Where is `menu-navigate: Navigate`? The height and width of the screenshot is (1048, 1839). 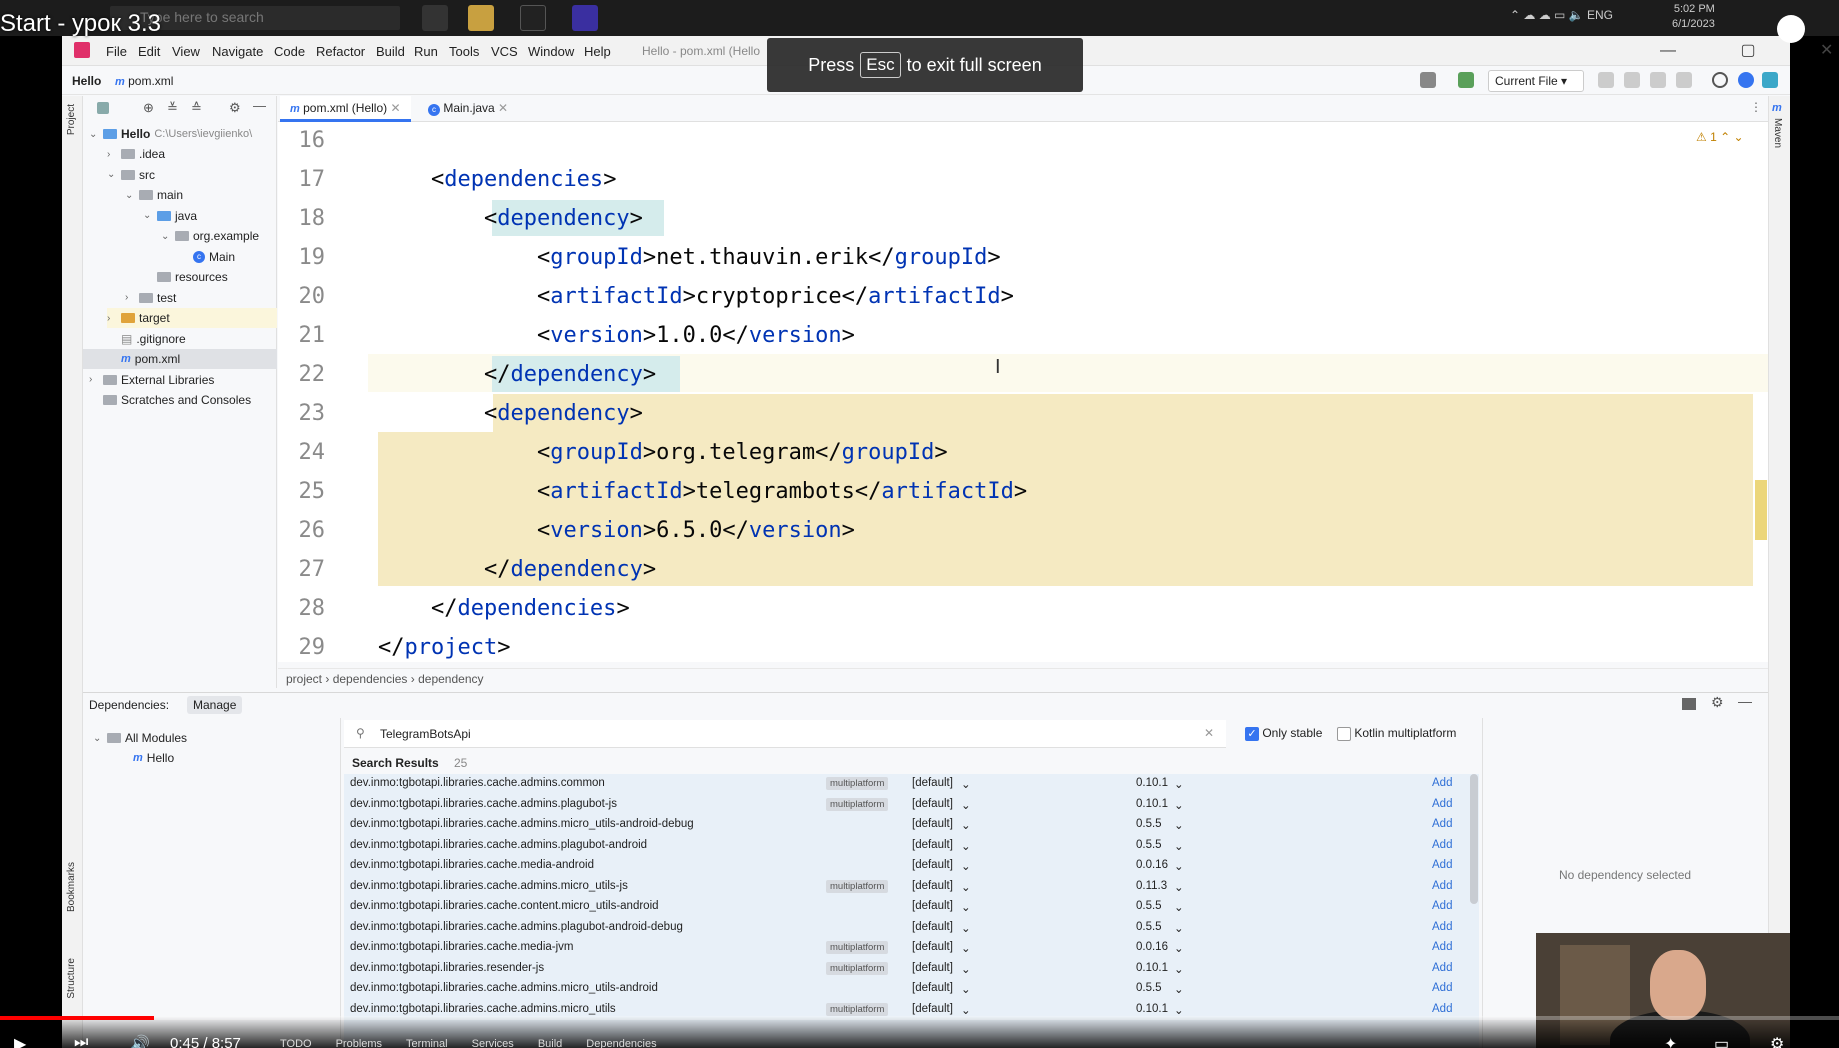 menu-navigate: Navigate is located at coordinates (237, 51).